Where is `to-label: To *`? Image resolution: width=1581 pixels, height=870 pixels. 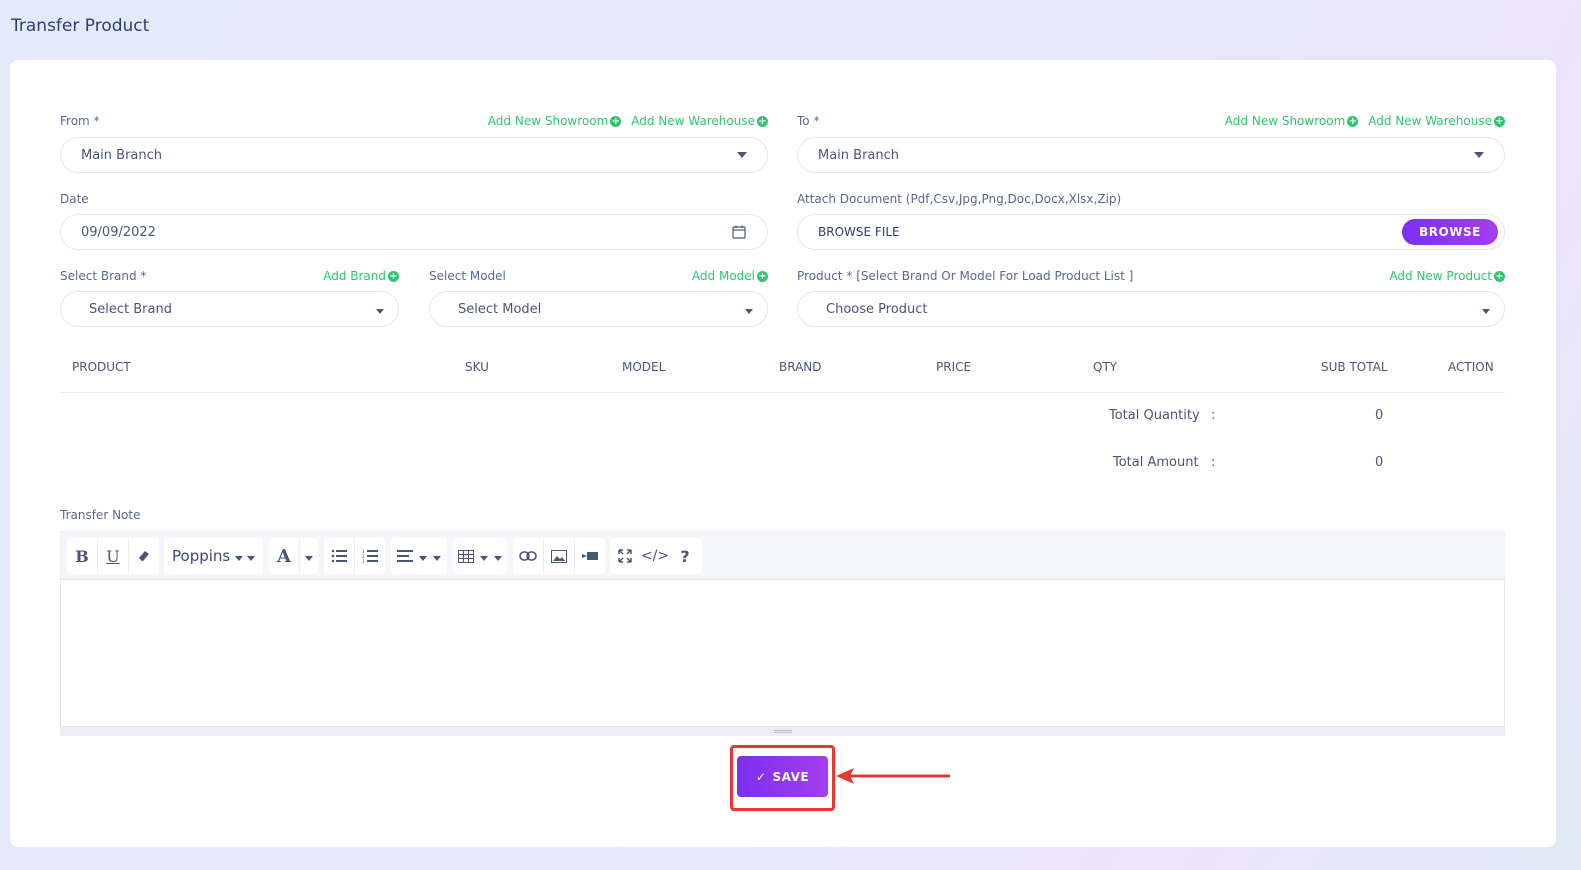
to-label: To * is located at coordinates (808, 121).